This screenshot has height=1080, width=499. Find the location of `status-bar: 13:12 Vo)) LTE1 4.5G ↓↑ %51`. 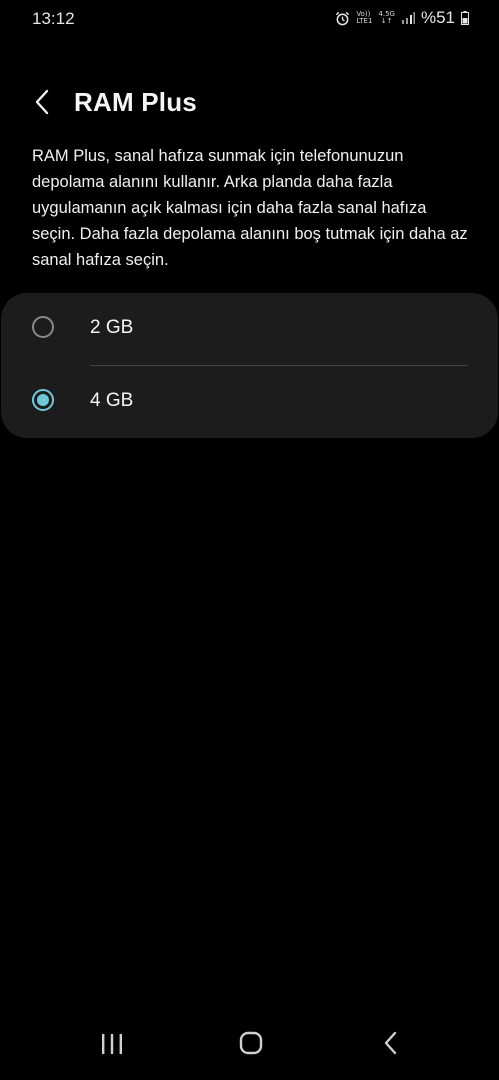

status-bar: 13:12 Vo)) LTE1 4.5G ↓↑ %51 is located at coordinates (249, 19).